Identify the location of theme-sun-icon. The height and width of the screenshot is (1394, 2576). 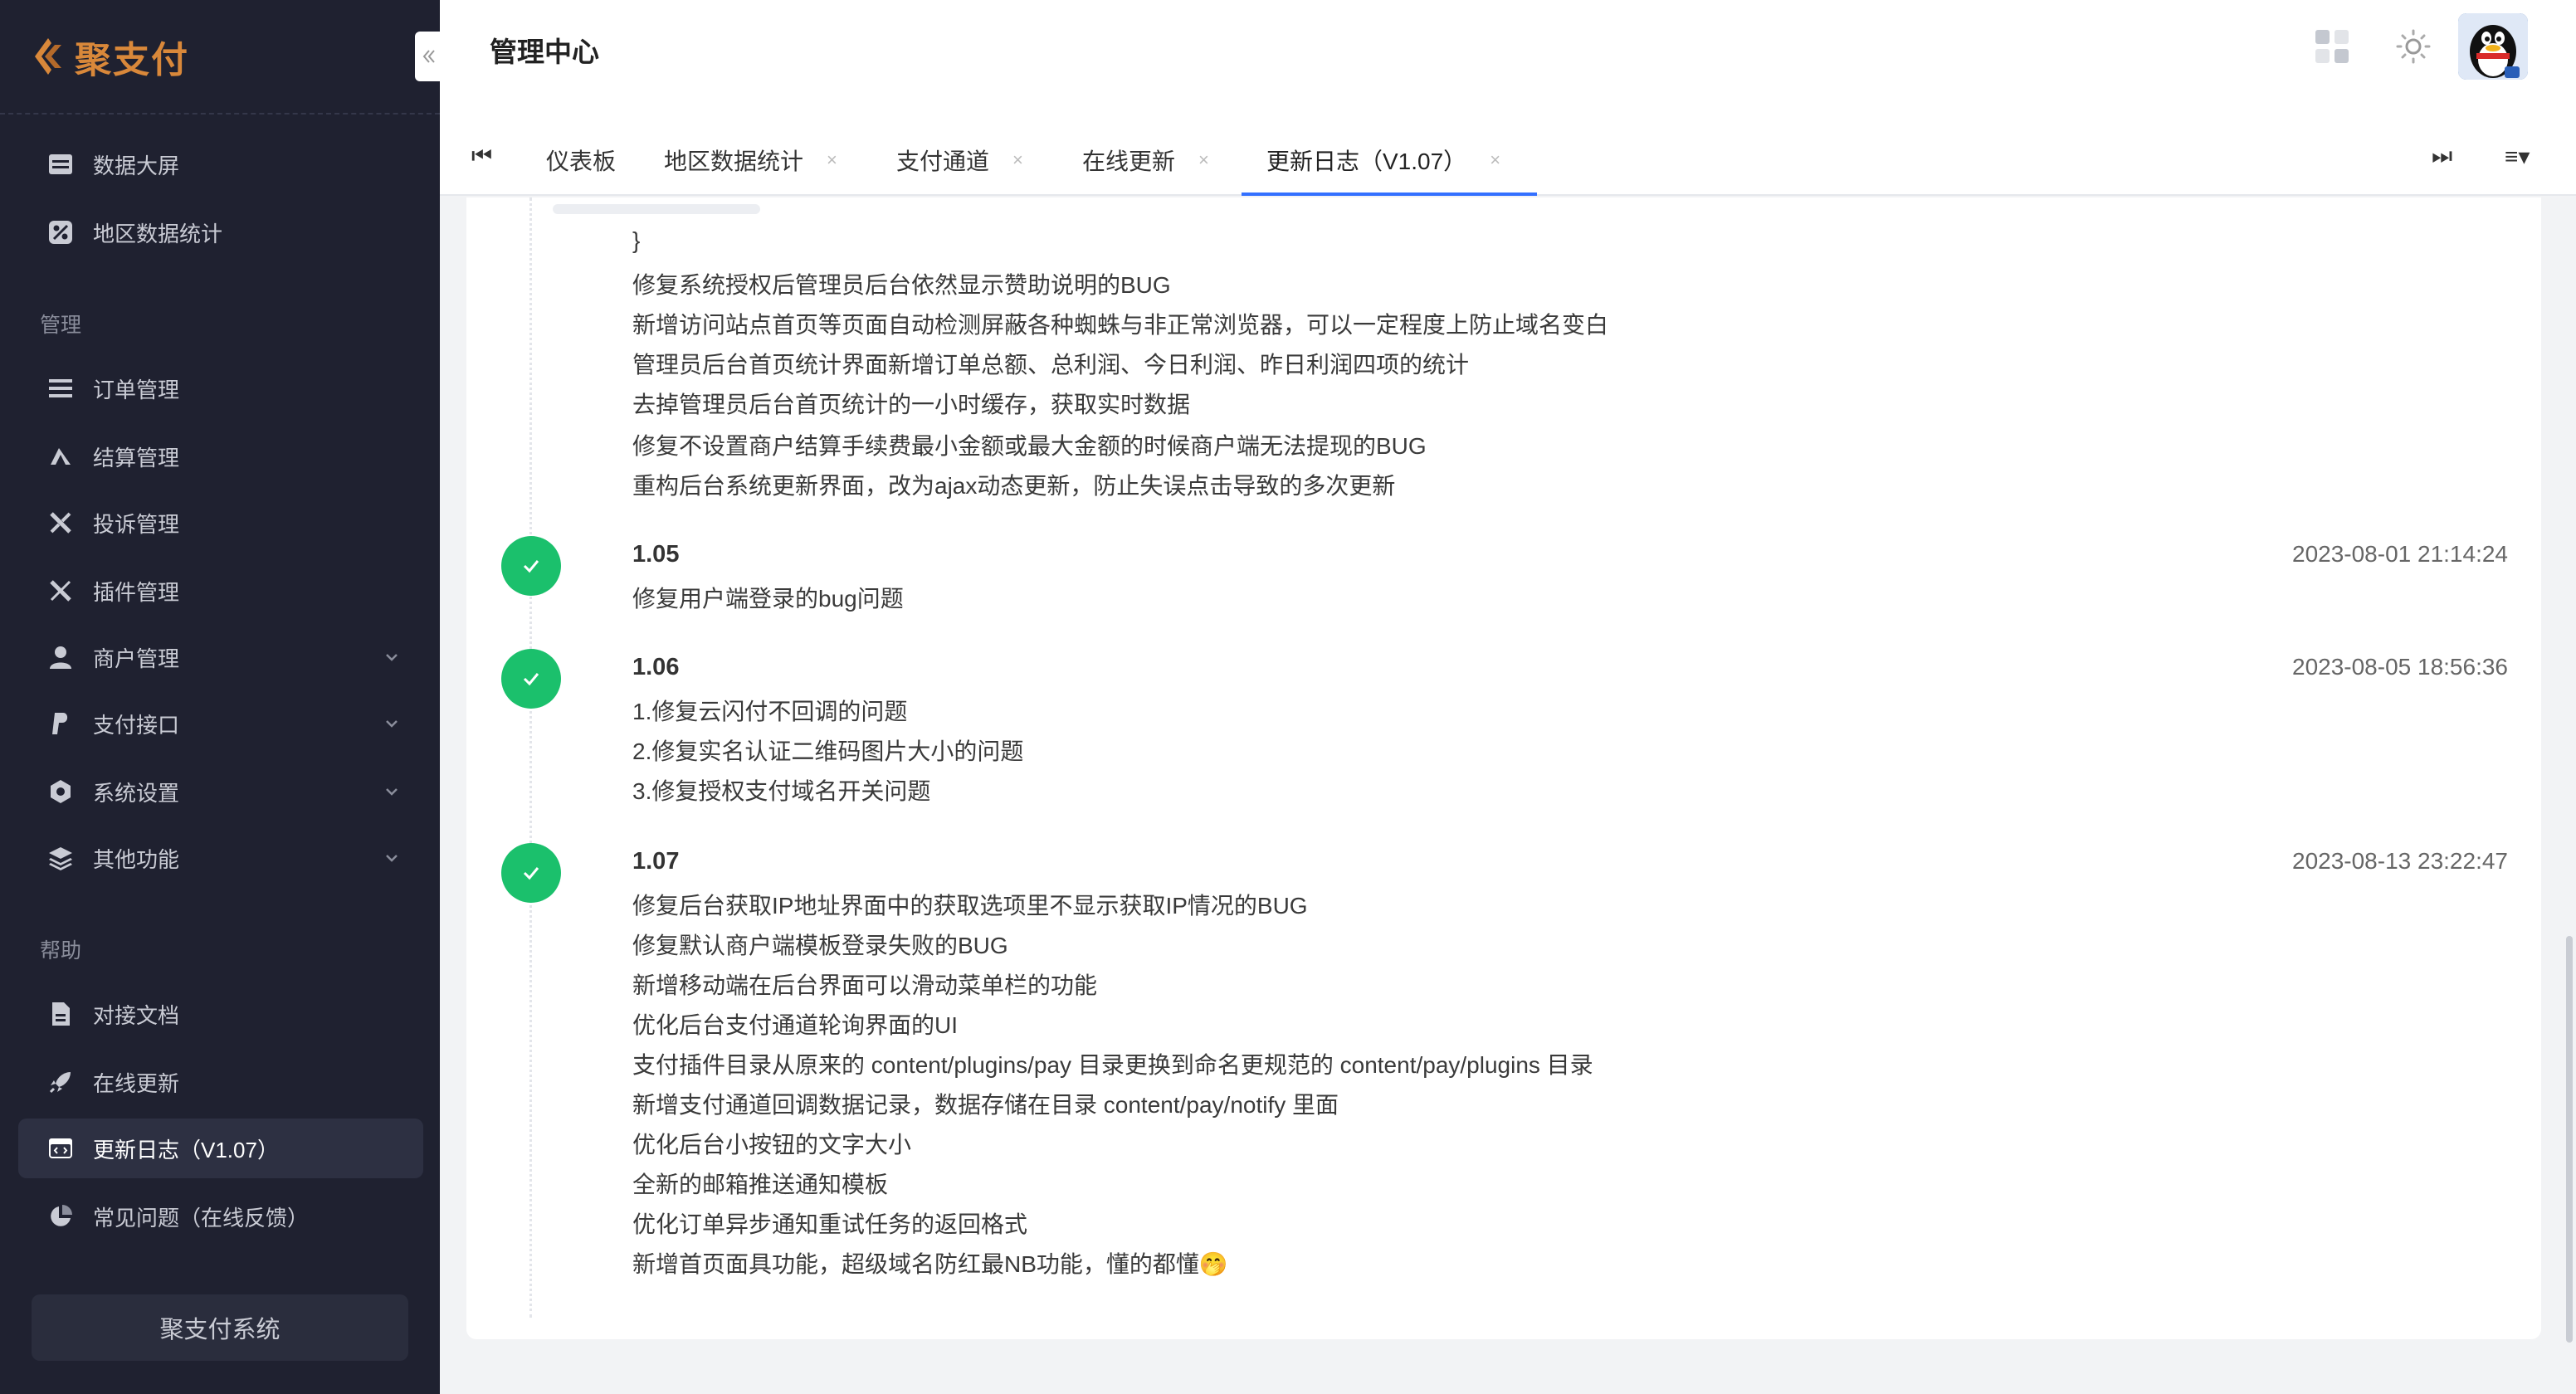
(2414, 46).